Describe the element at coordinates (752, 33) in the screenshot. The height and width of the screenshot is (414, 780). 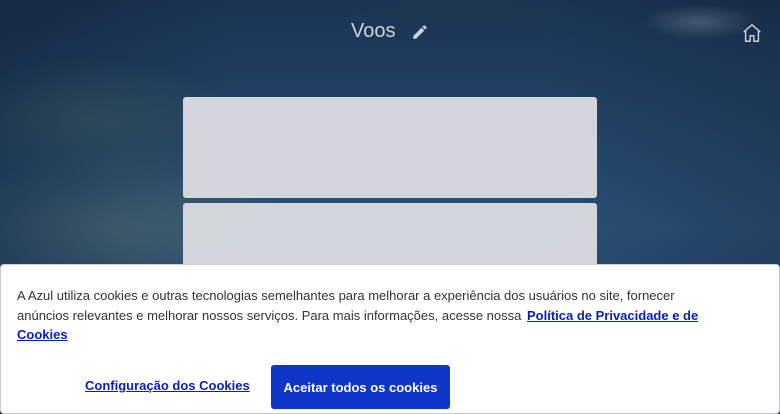
I see `home-icon` at that location.